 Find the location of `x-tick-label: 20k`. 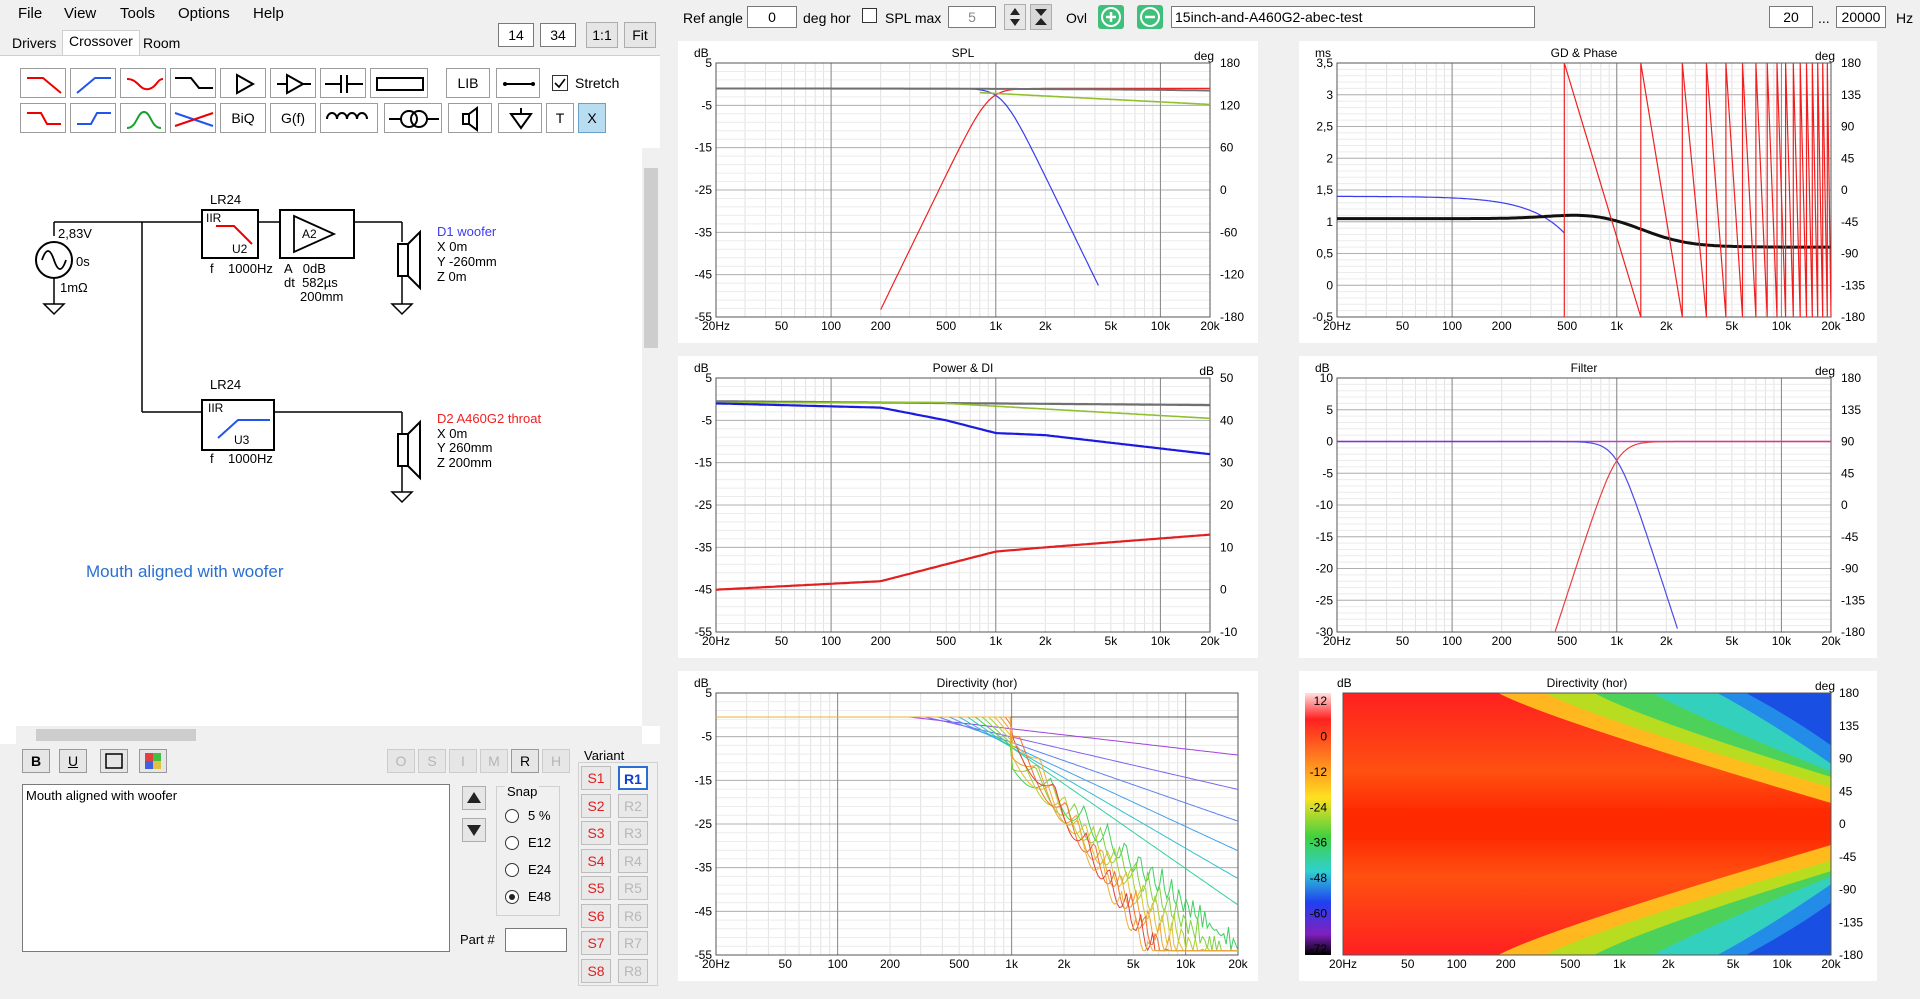

x-tick-label: 20k is located at coordinates (1831, 326).